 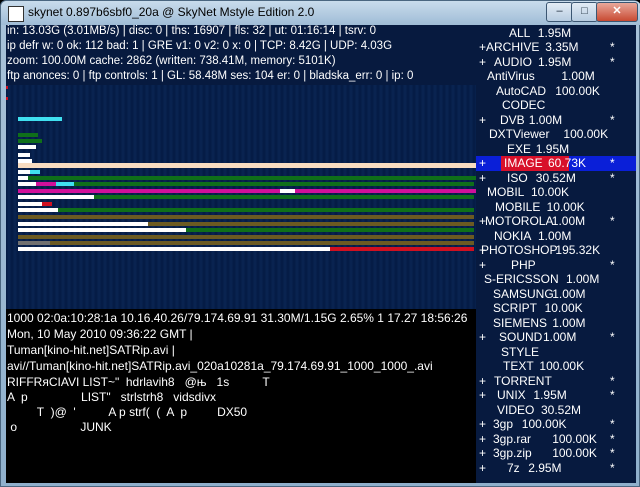 I want to click on category-label: STYLE, so click(x=520, y=351).